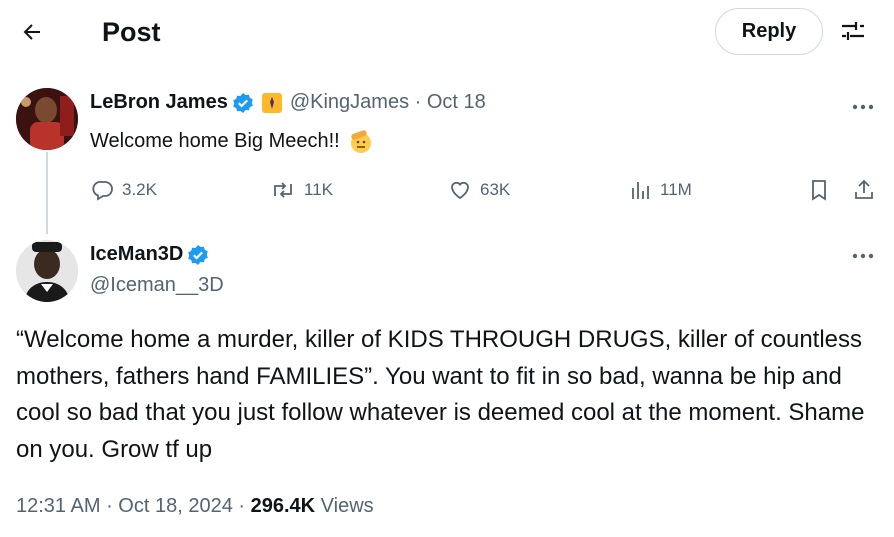 The height and width of the screenshot is (537, 894). Describe the element at coordinates (868, 190) in the screenshot. I see `share-icon` at that location.